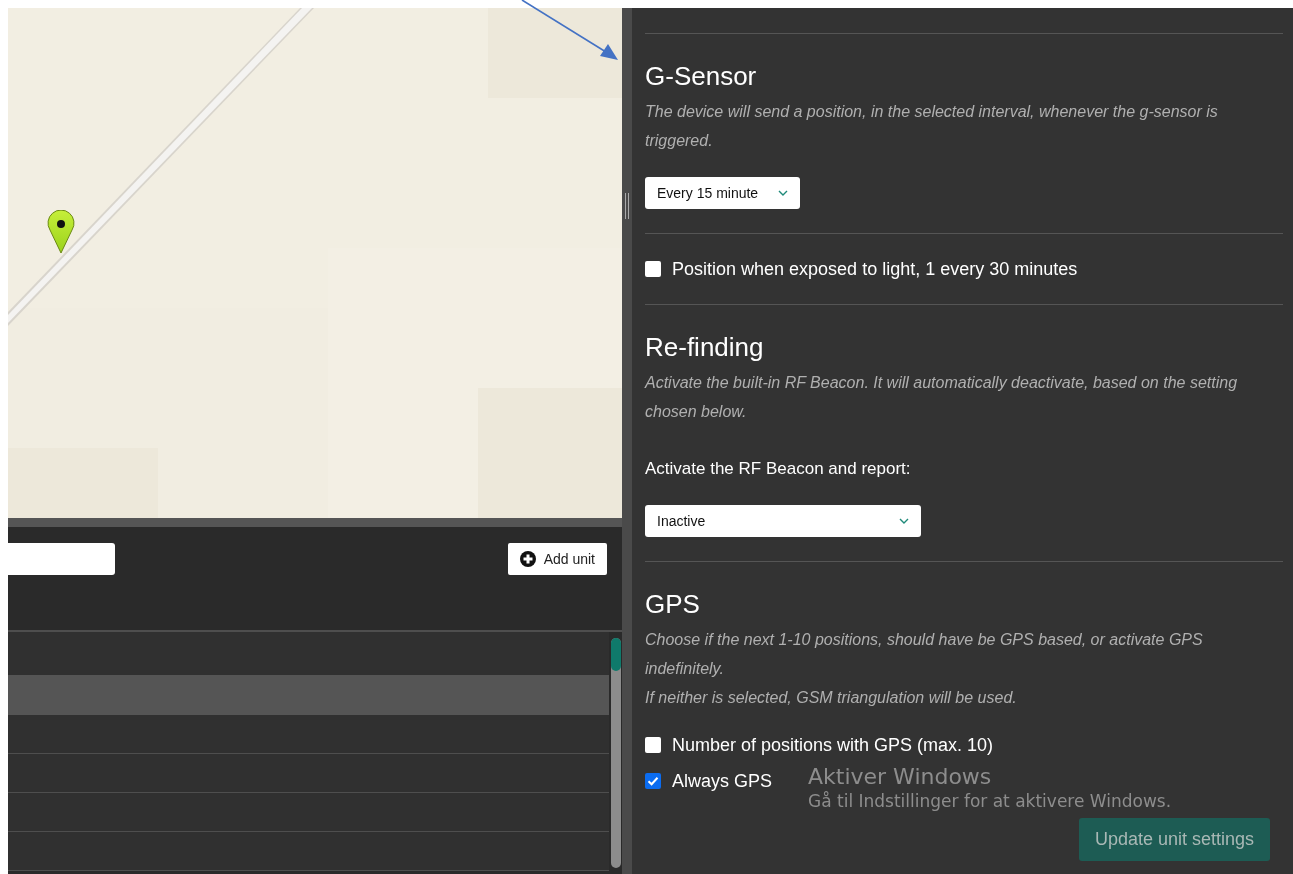 The image size is (1293, 874). I want to click on add-unit-button: Add unit, so click(557, 559).